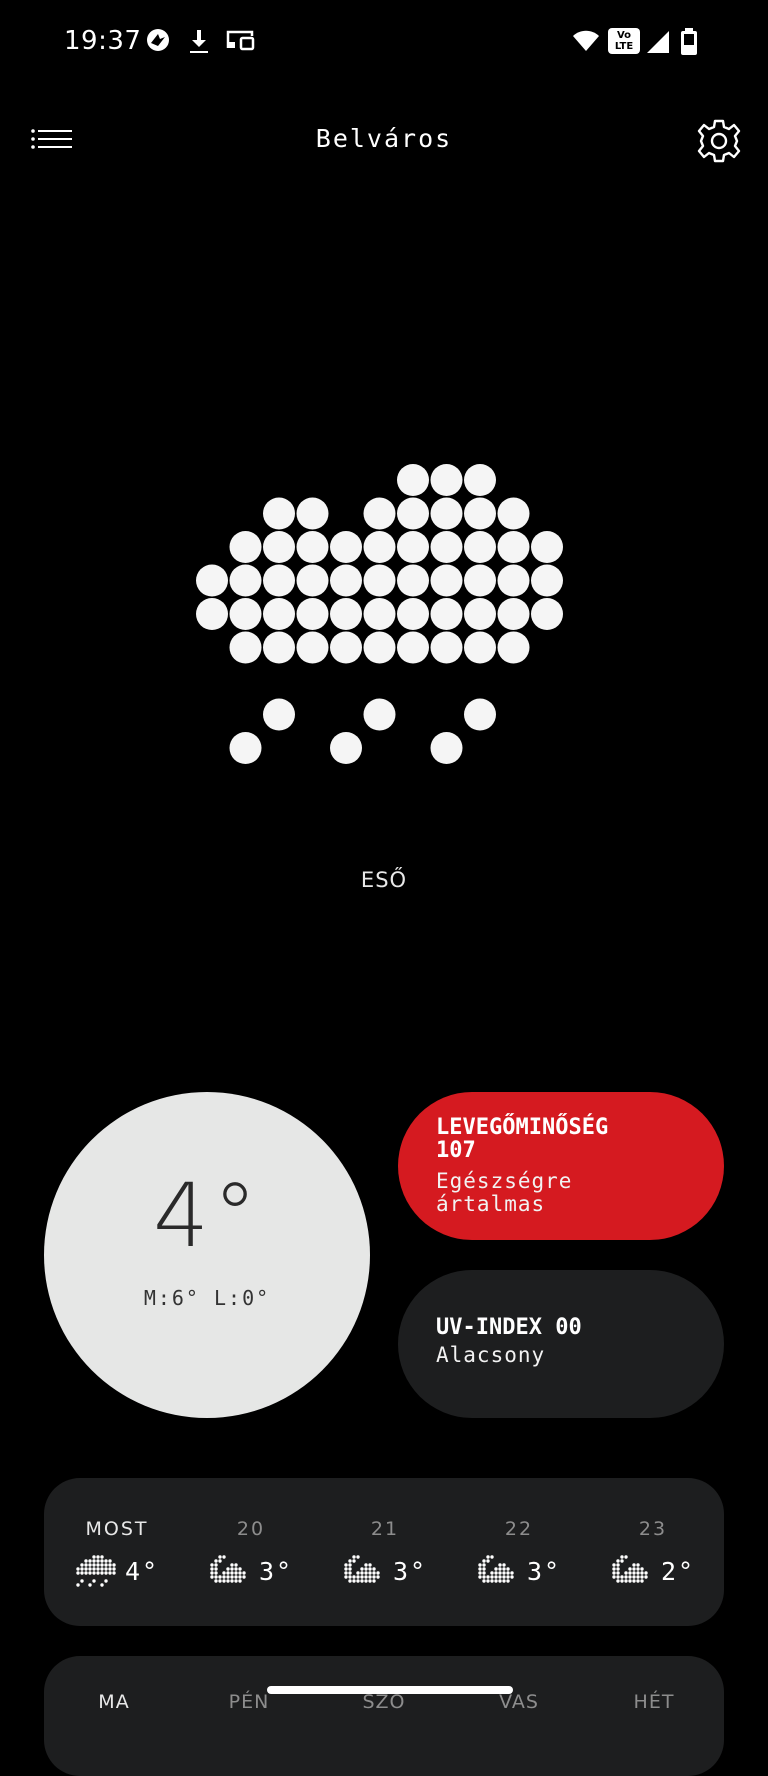  I want to click on condition-label: ESŐ, so click(384, 880).